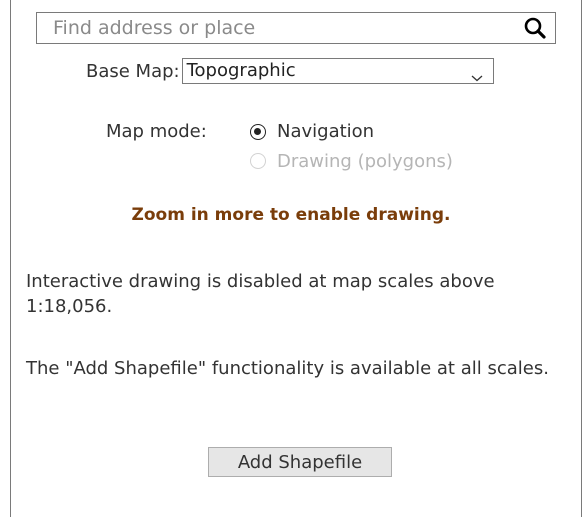 Image resolution: width=582 pixels, height=517 pixels. Describe the element at coordinates (536, 28) in the screenshot. I see `search-icon` at that location.